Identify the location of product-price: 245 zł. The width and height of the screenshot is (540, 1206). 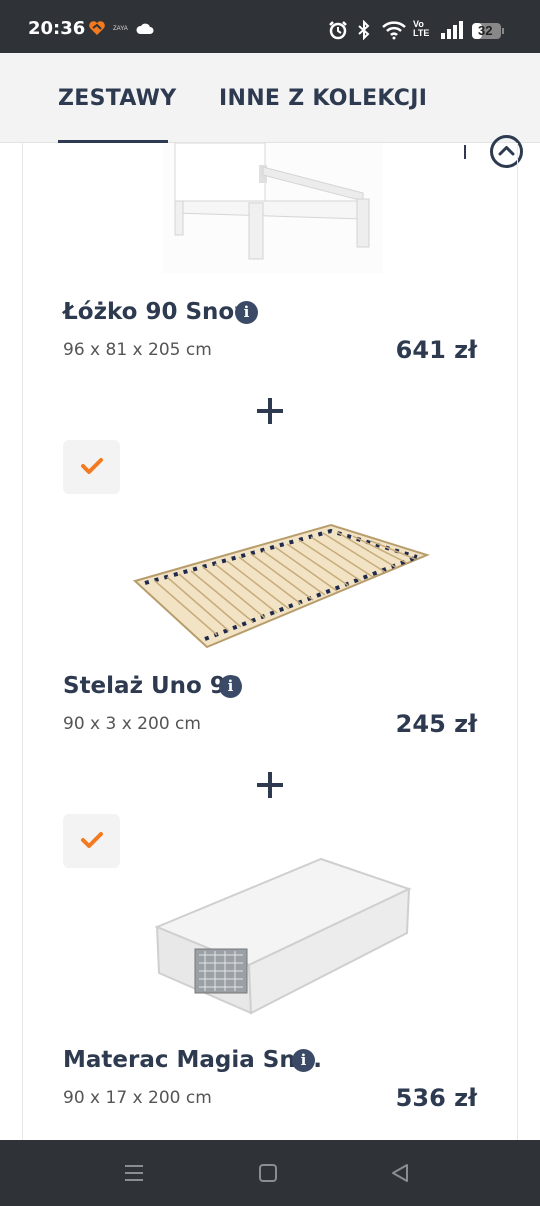
(436, 724).